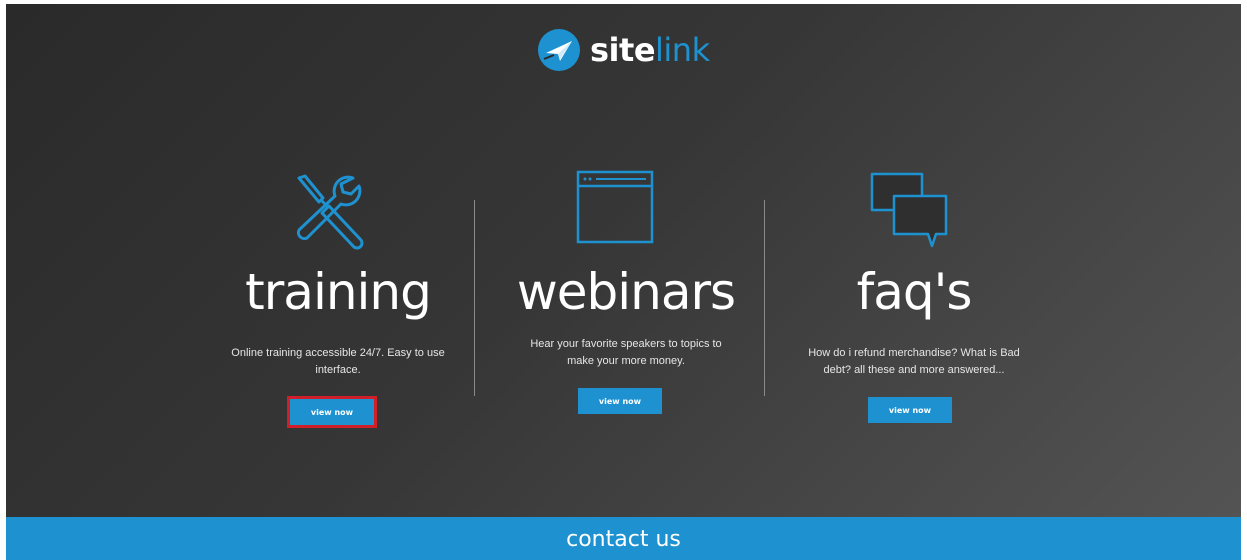  What do you see at coordinates (914, 292) in the screenshot?
I see `faqs-title: faq's` at bounding box center [914, 292].